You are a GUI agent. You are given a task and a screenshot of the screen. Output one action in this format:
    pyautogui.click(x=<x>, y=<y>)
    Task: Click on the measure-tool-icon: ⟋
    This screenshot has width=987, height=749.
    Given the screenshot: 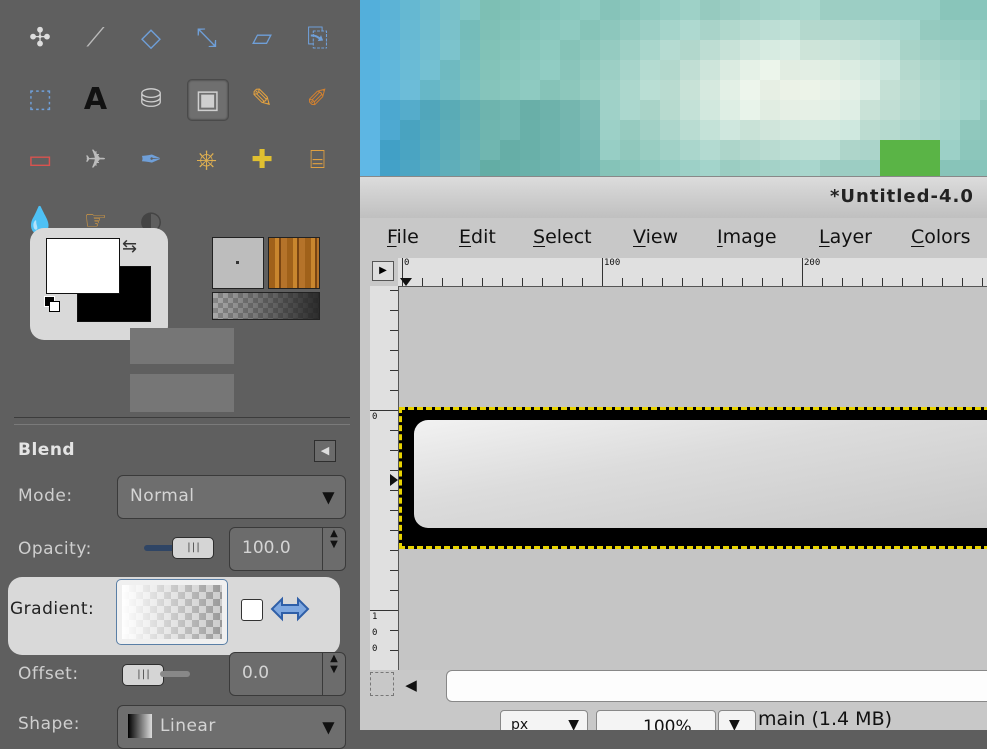 What is the action you would take?
    pyautogui.click(x=96, y=38)
    